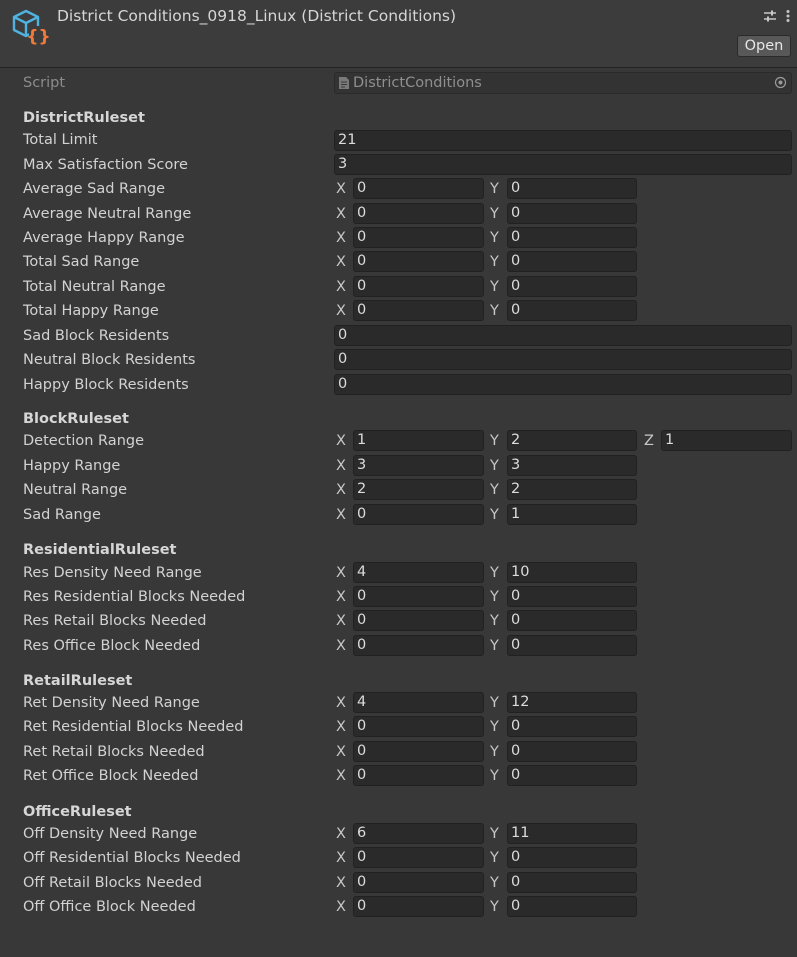 The image size is (797, 957). I want to click on z-axis-label: Z, so click(649, 441).